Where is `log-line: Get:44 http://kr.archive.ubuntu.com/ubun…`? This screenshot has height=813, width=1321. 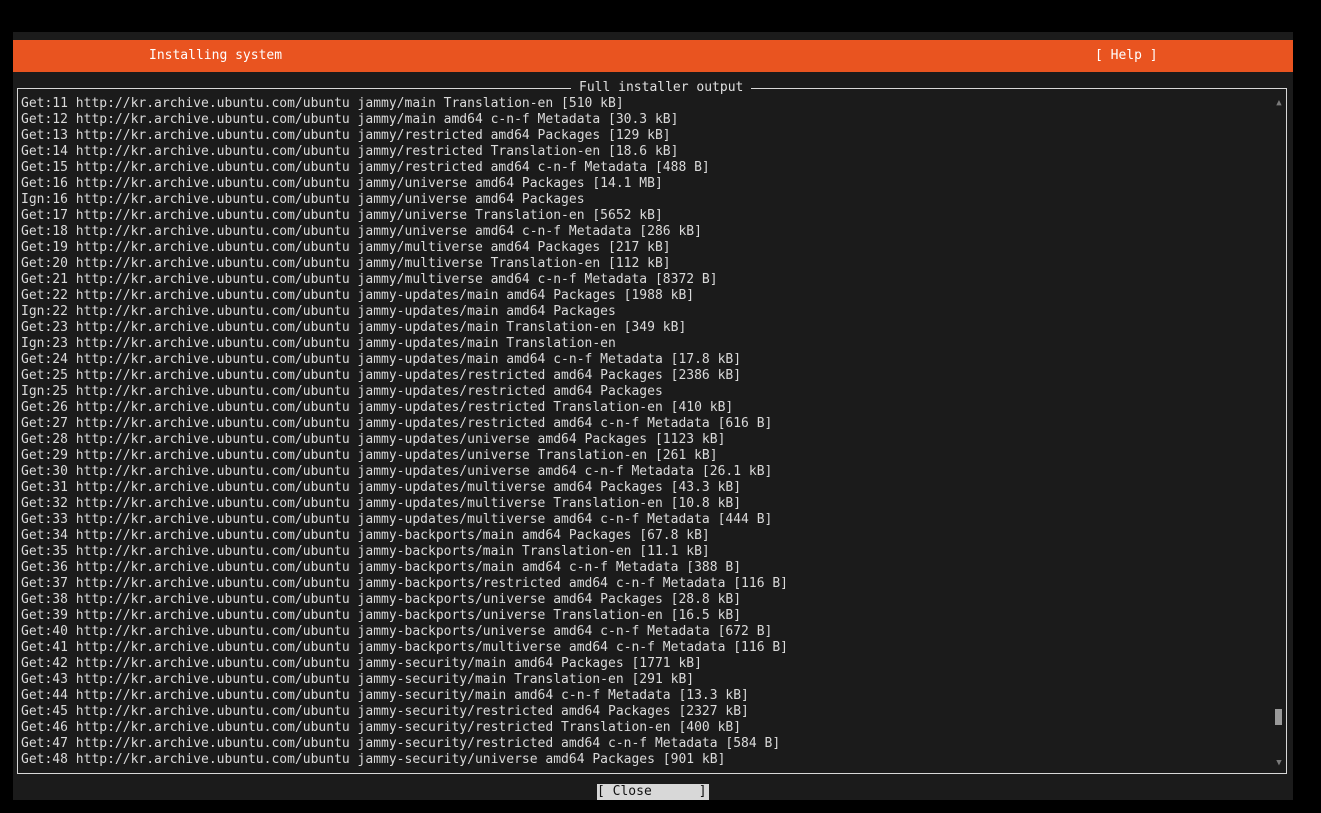
log-line: Get:44 http://kr.archive.ubuntu.com/ubun… is located at coordinates (385, 695).